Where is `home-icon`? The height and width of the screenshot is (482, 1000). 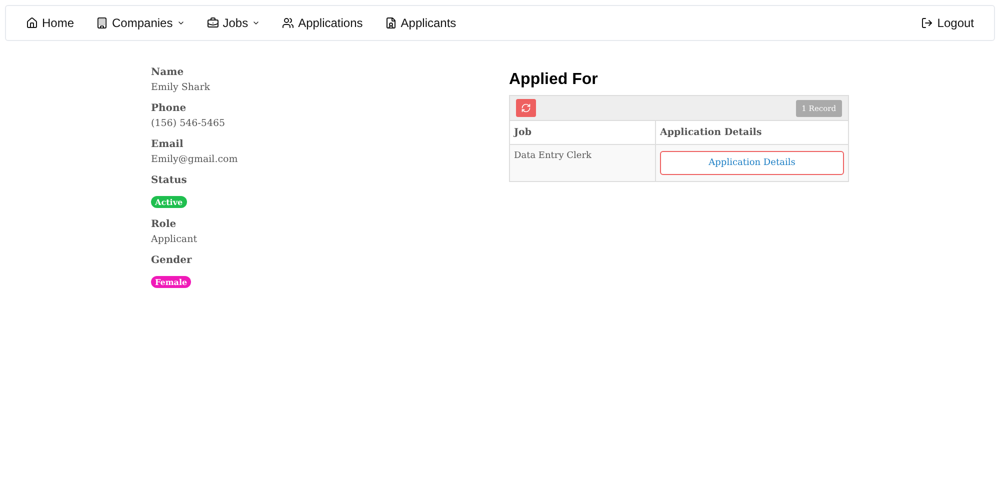
home-icon is located at coordinates (32, 23).